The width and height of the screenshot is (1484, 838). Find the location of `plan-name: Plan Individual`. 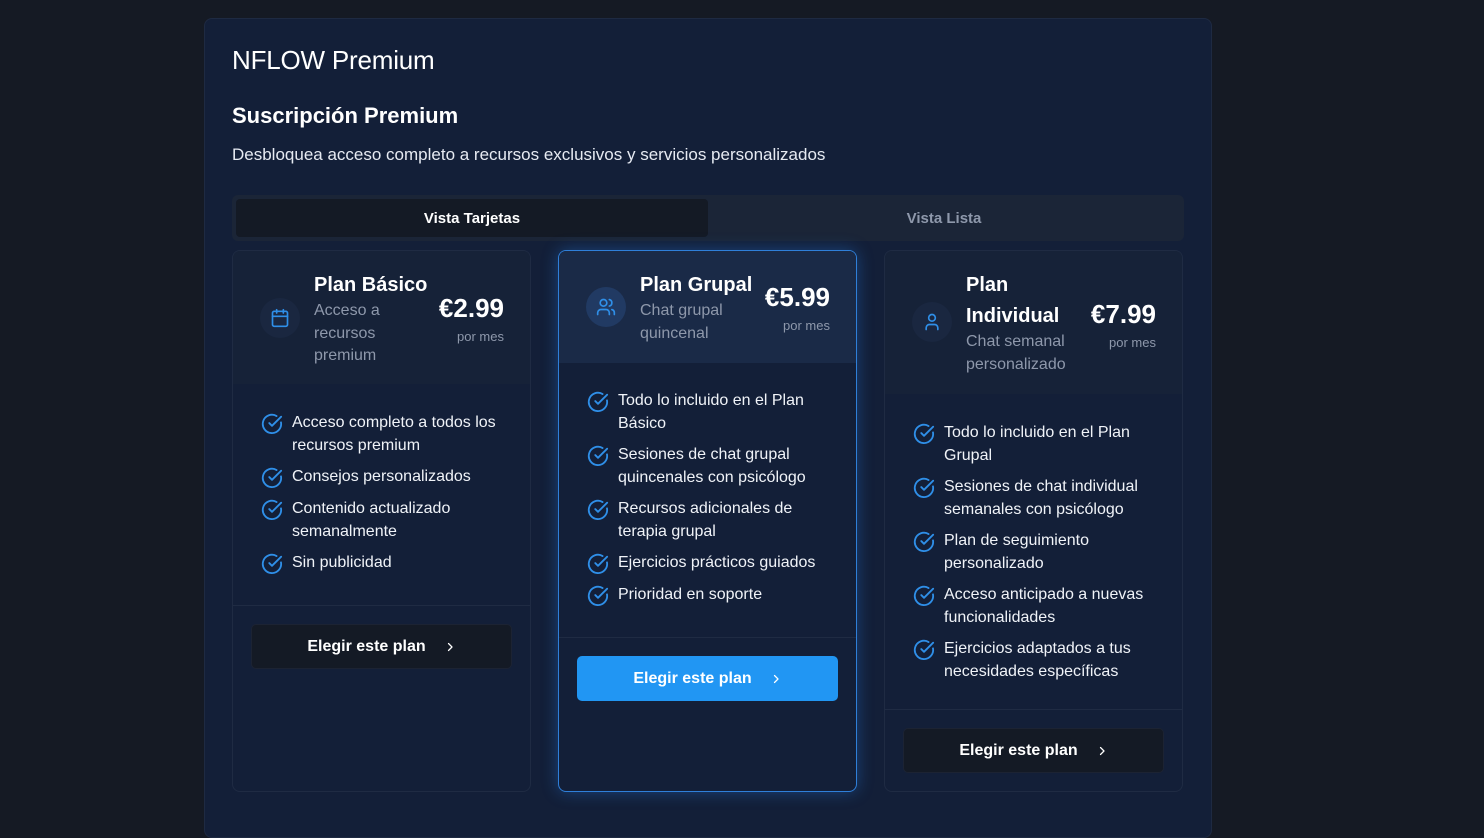

plan-name: Plan Individual is located at coordinates (1013, 300).